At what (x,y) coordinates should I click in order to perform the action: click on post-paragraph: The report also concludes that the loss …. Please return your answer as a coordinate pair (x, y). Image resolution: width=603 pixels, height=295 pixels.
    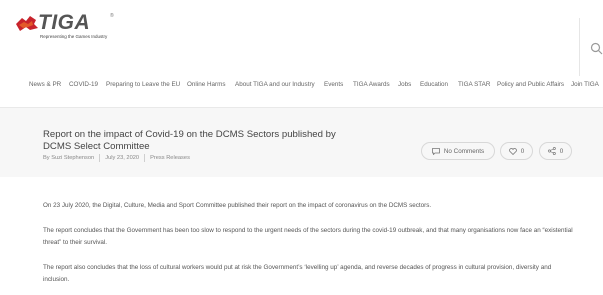
    Looking at the image, I should click on (297, 273).